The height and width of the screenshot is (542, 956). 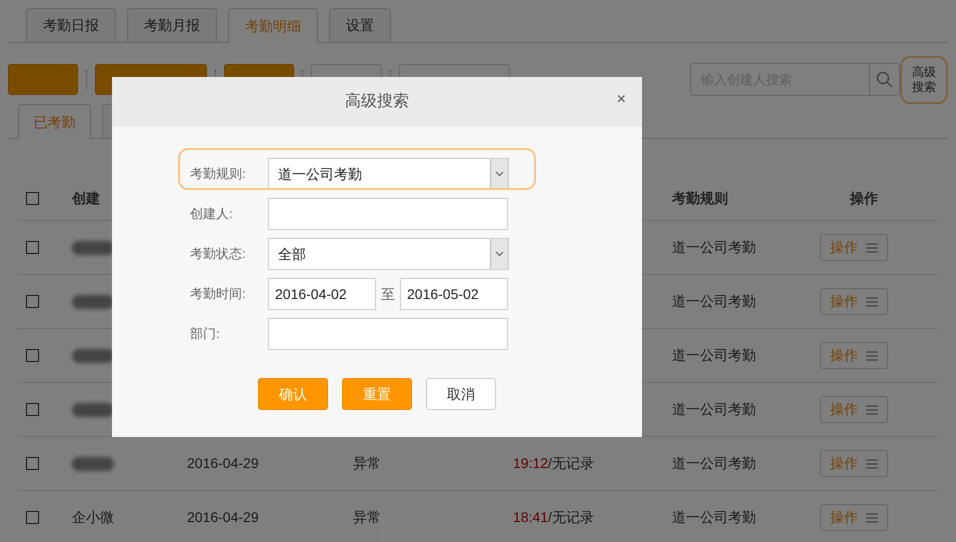 What do you see at coordinates (377, 394) in the screenshot?
I see `dialog-button: 重置` at bounding box center [377, 394].